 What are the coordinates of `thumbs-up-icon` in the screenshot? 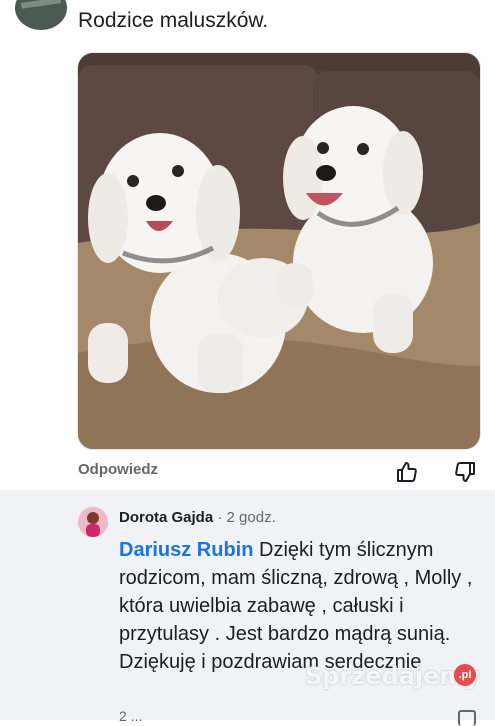 It's located at (407, 472).